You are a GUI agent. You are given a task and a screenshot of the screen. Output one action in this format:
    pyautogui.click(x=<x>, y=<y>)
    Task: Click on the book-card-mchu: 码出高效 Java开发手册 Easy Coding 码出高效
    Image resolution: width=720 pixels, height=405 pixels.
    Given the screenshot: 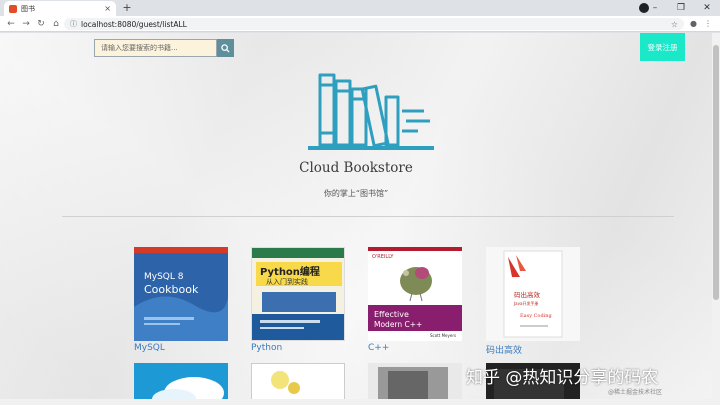 What is the action you would take?
    pyautogui.click(x=533, y=301)
    